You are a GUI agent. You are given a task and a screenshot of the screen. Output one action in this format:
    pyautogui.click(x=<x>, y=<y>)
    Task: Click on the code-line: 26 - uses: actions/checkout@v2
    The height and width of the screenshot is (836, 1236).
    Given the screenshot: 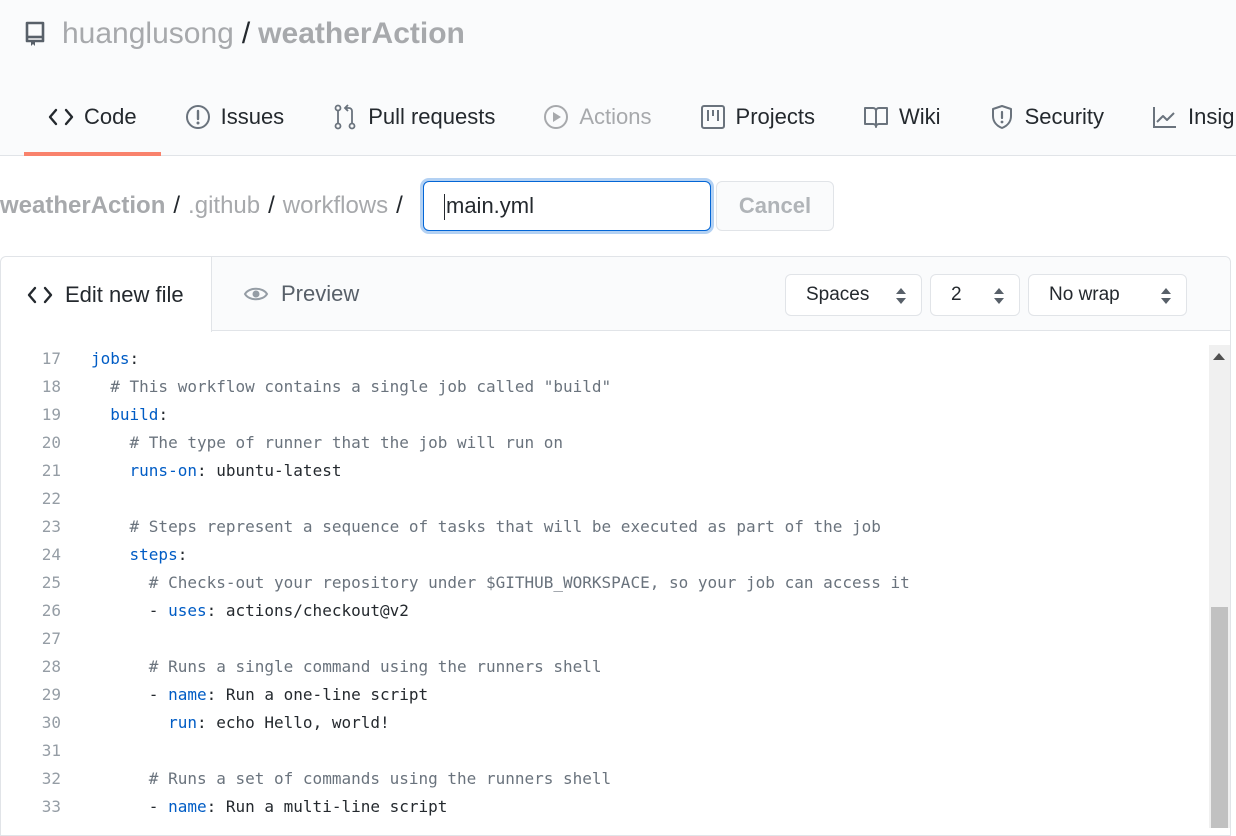 What is the action you would take?
    pyautogui.click(x=605, y=611)
    